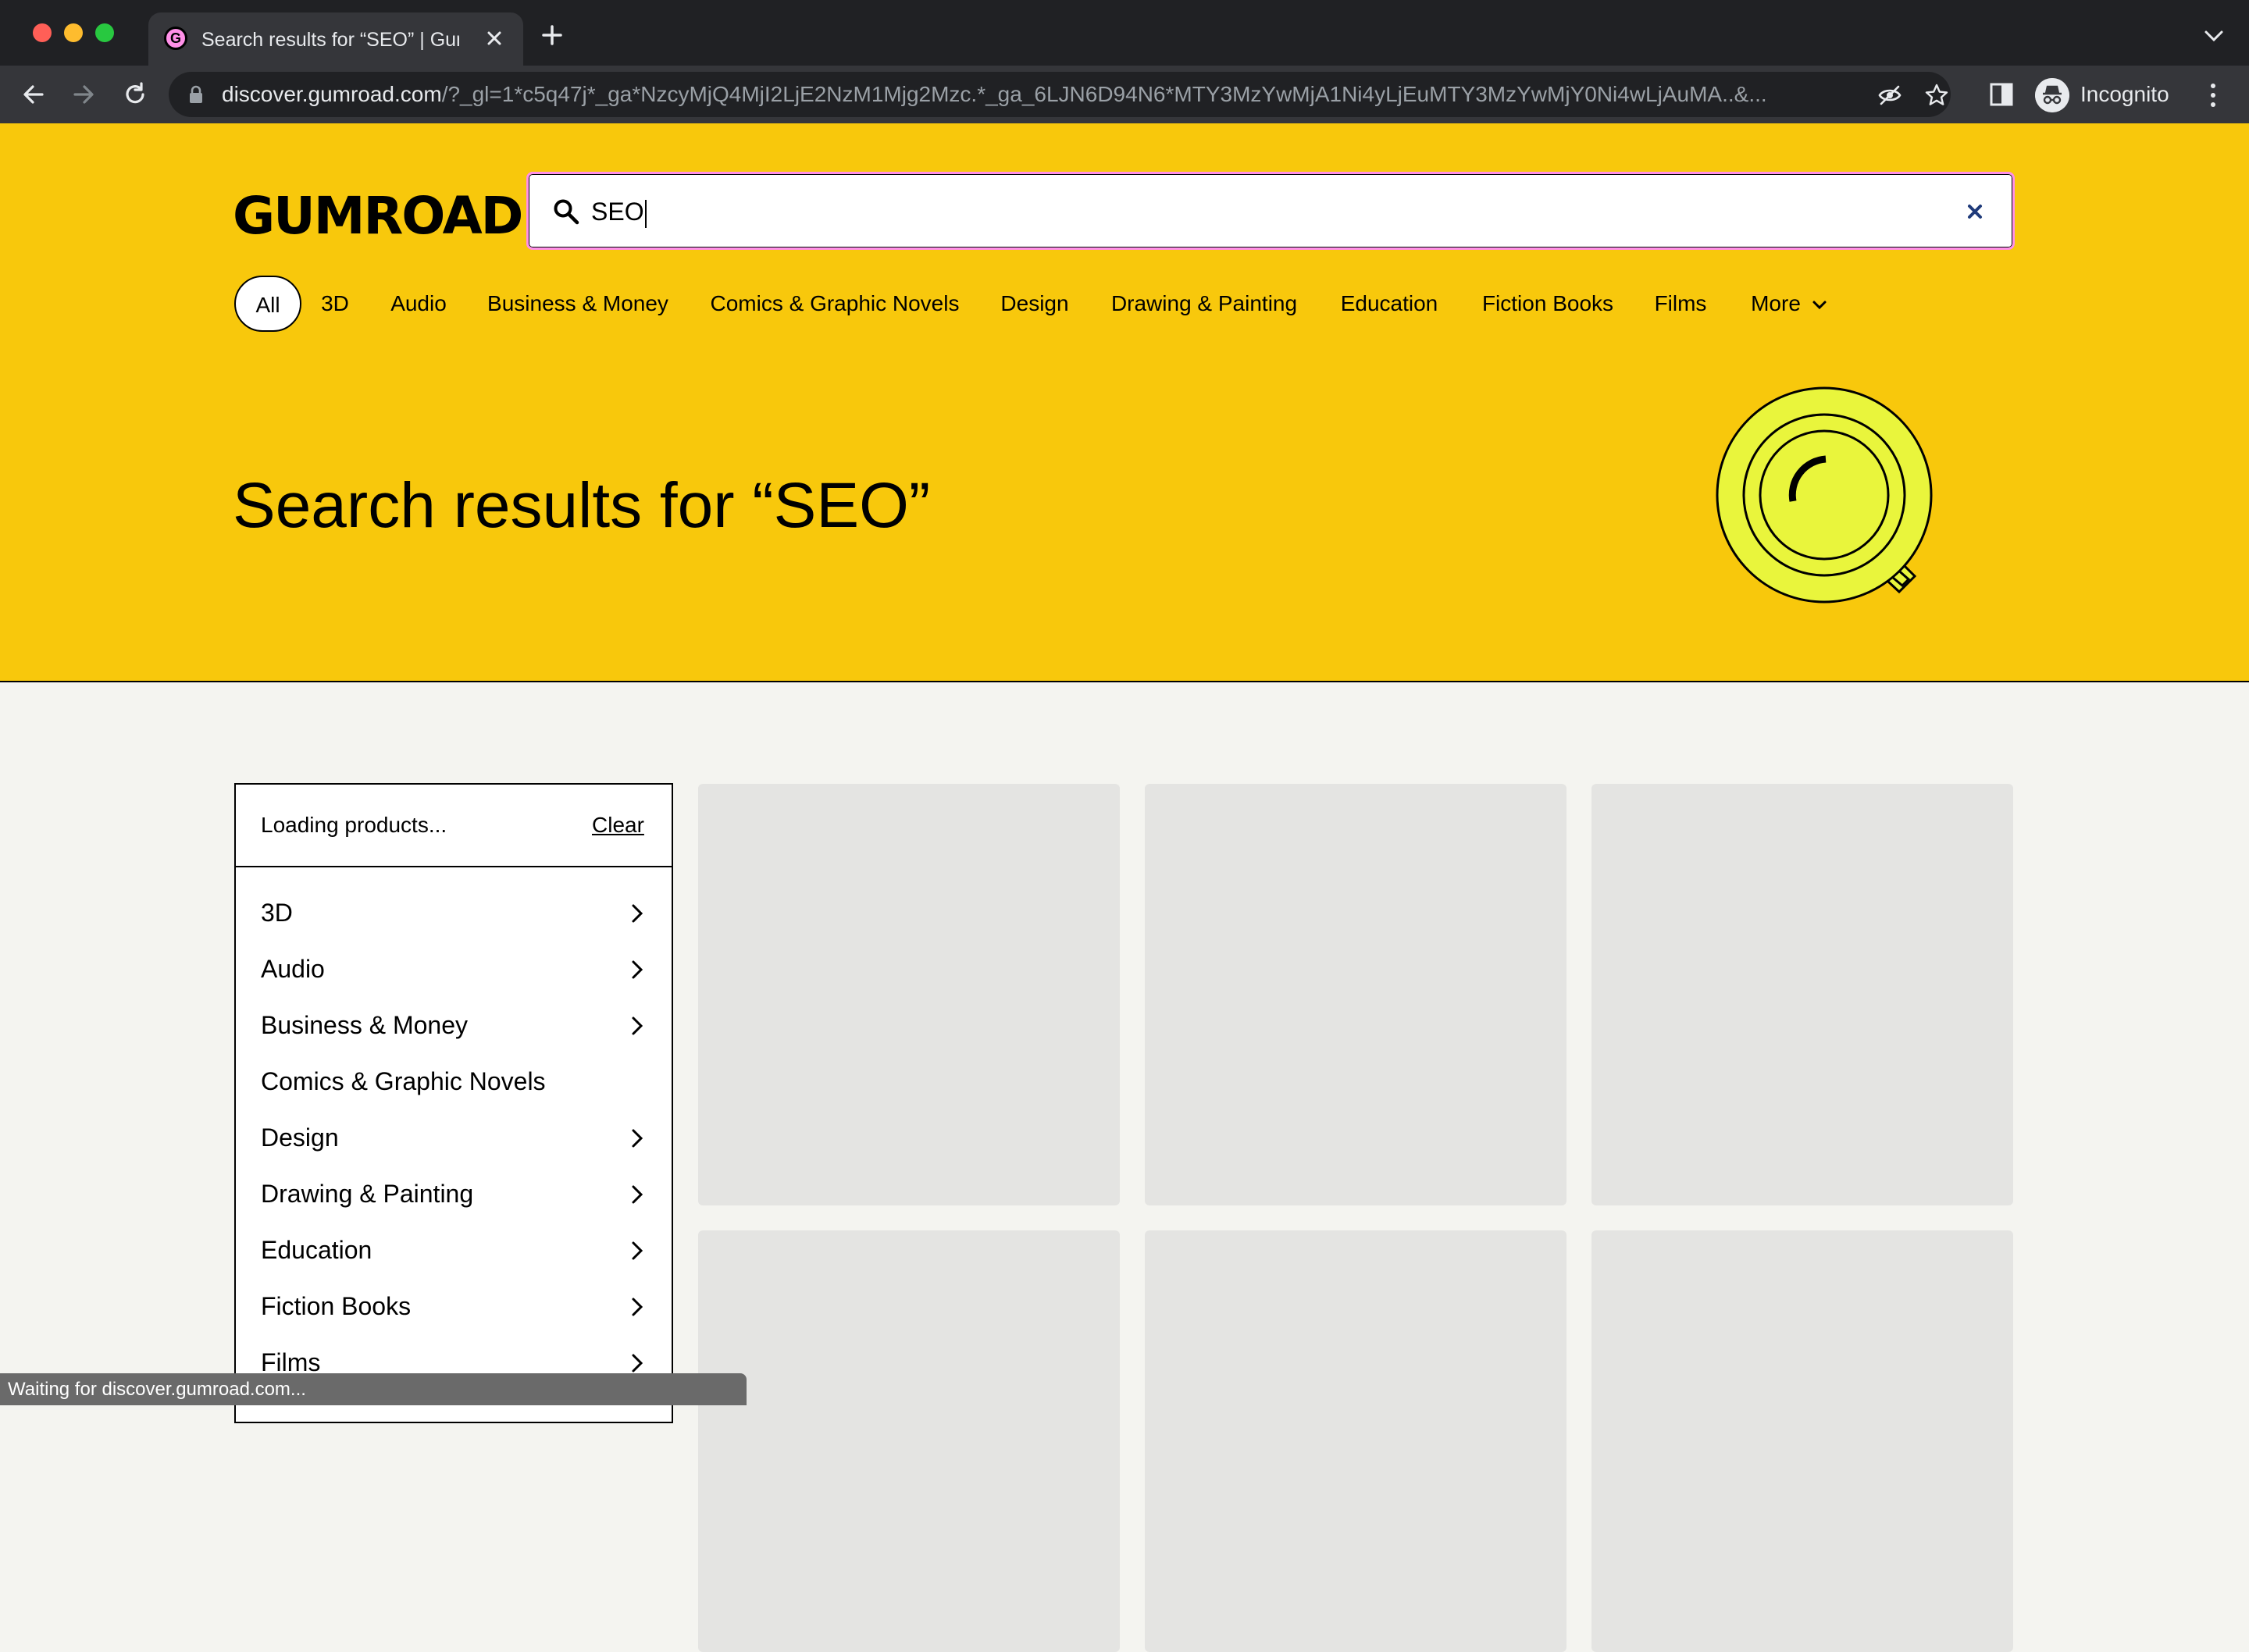 The height and width of the screenshot is (1652, 2249). I want to click on browser-tabstrip: G Search results for “SEO” | Gum, so click(1124, 33).